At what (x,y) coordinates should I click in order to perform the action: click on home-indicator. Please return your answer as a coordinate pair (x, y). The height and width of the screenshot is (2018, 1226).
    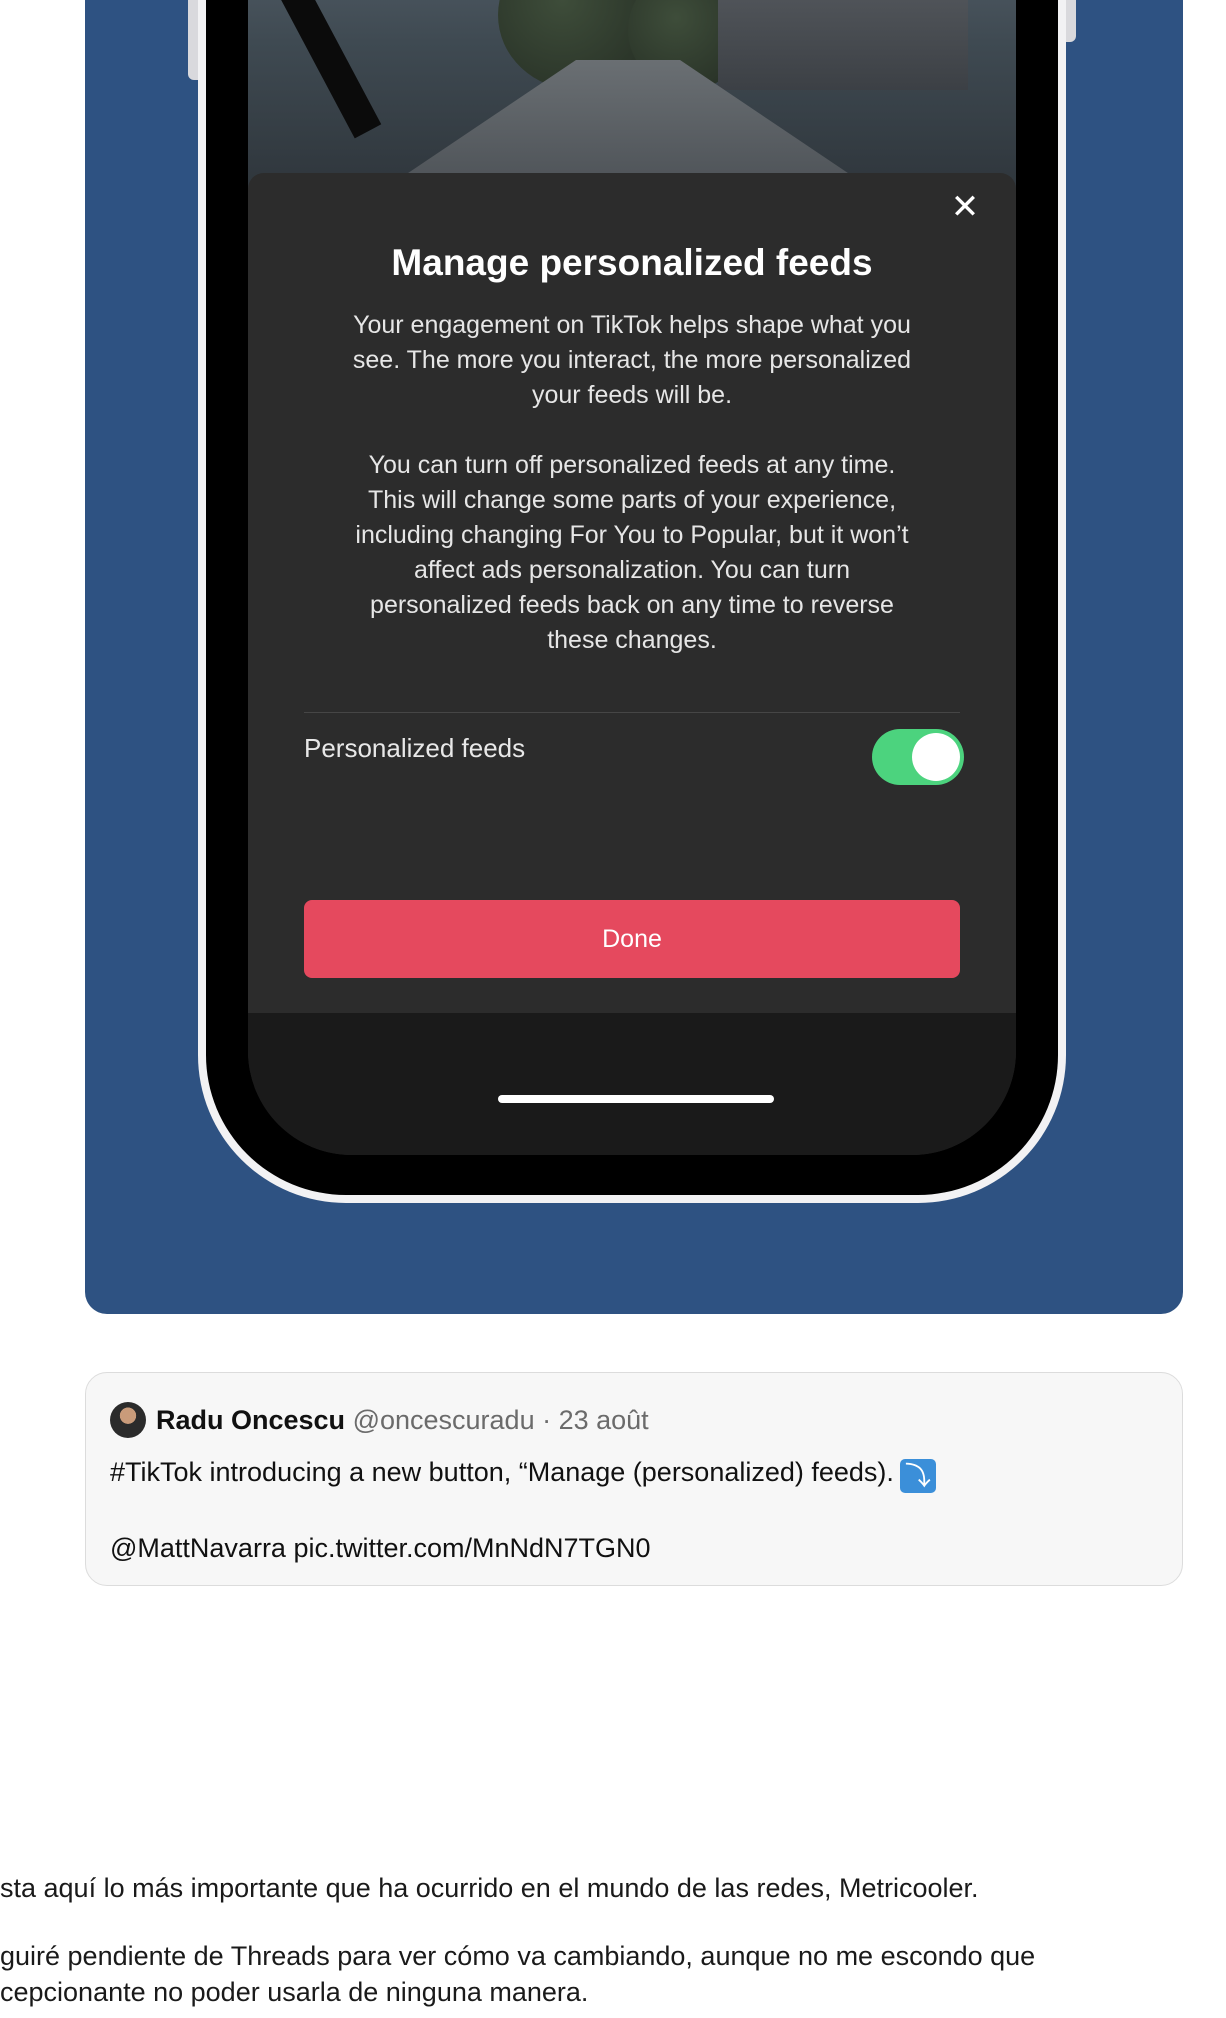
    Looking at the image, I should click on (636, 1099).